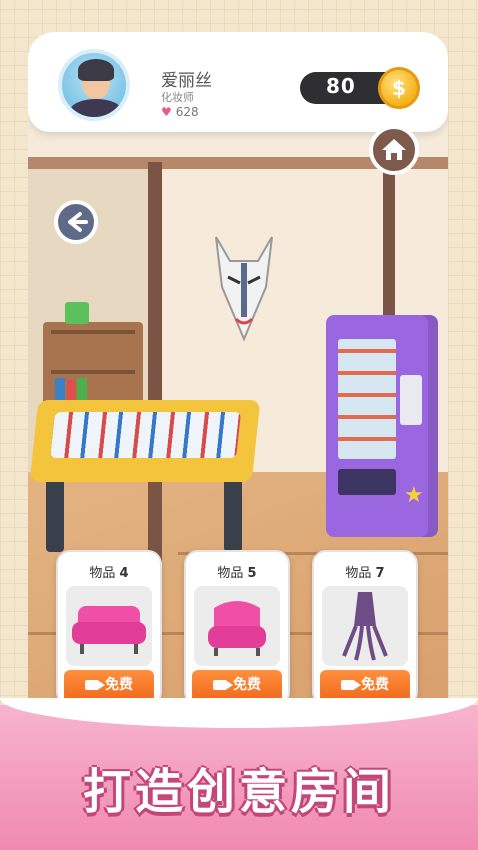 The image size is (478, 850). Describe the element at coordinates (187, 112) in the screenshot. I see `likes-value: 628` at that location.